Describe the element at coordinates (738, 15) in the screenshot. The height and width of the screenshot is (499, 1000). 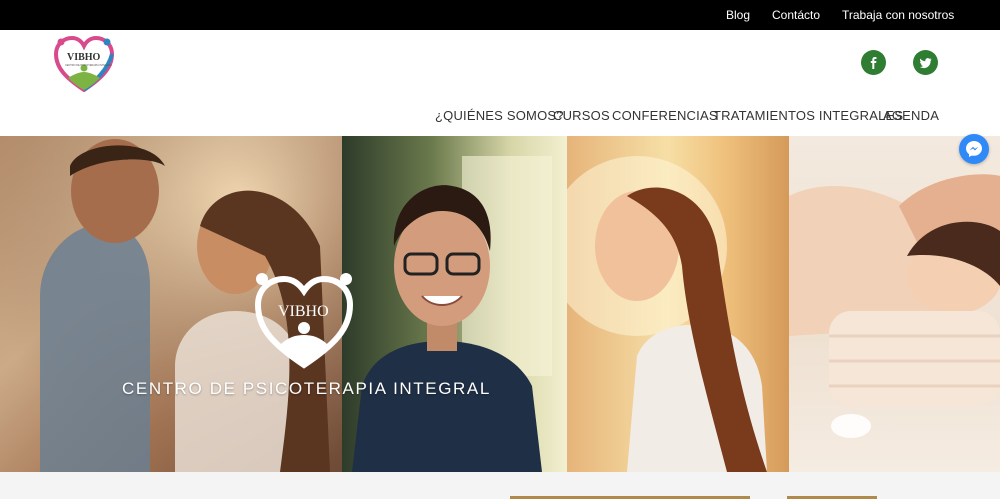
I see `topbar-link-blog: Blog` at that location.